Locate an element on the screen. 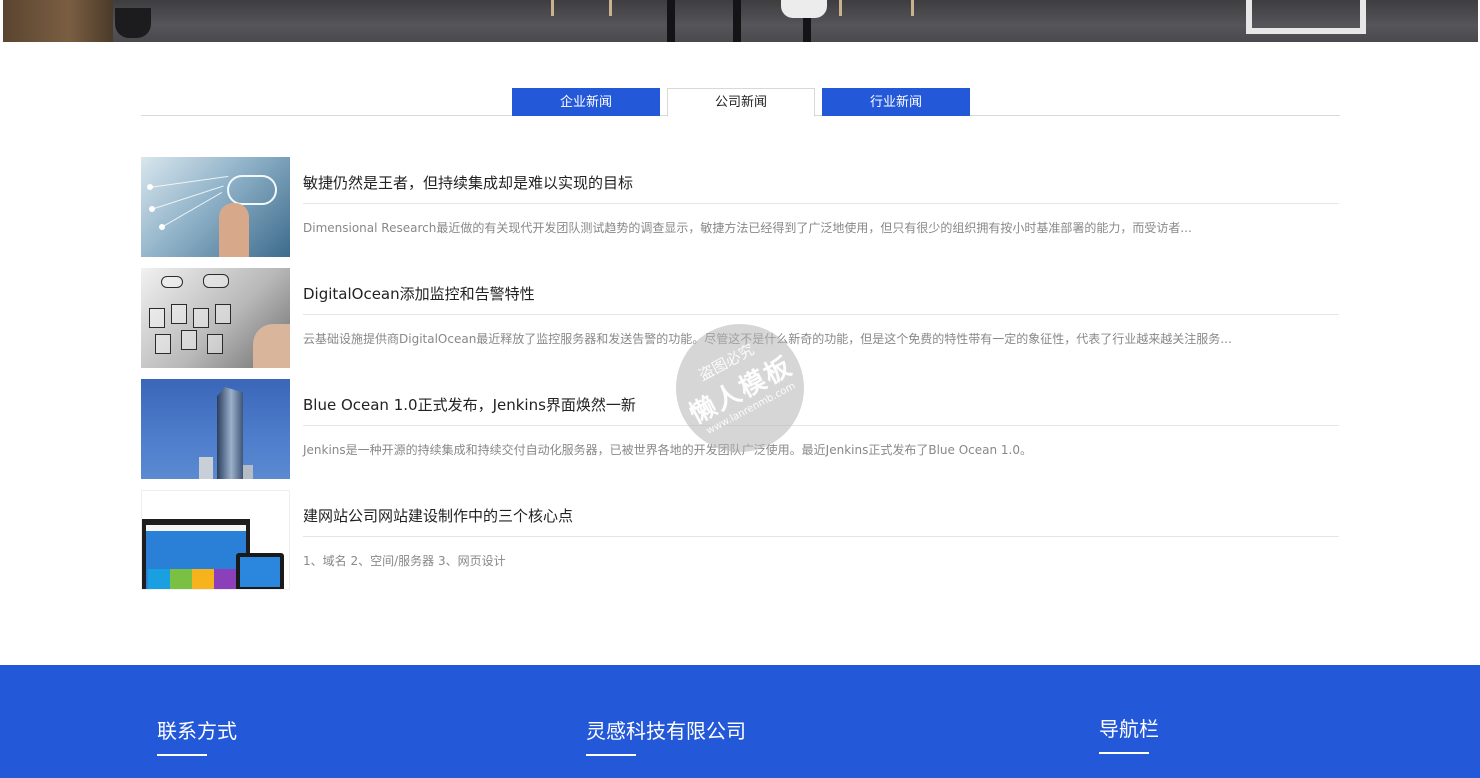  skyscraper-image is located at coordinates (230, 433).